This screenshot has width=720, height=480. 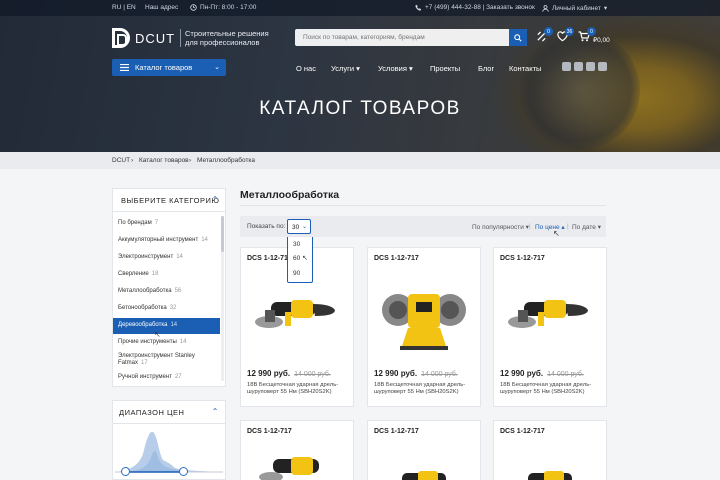 I want to click on search-box, so click(x=411, y=37).